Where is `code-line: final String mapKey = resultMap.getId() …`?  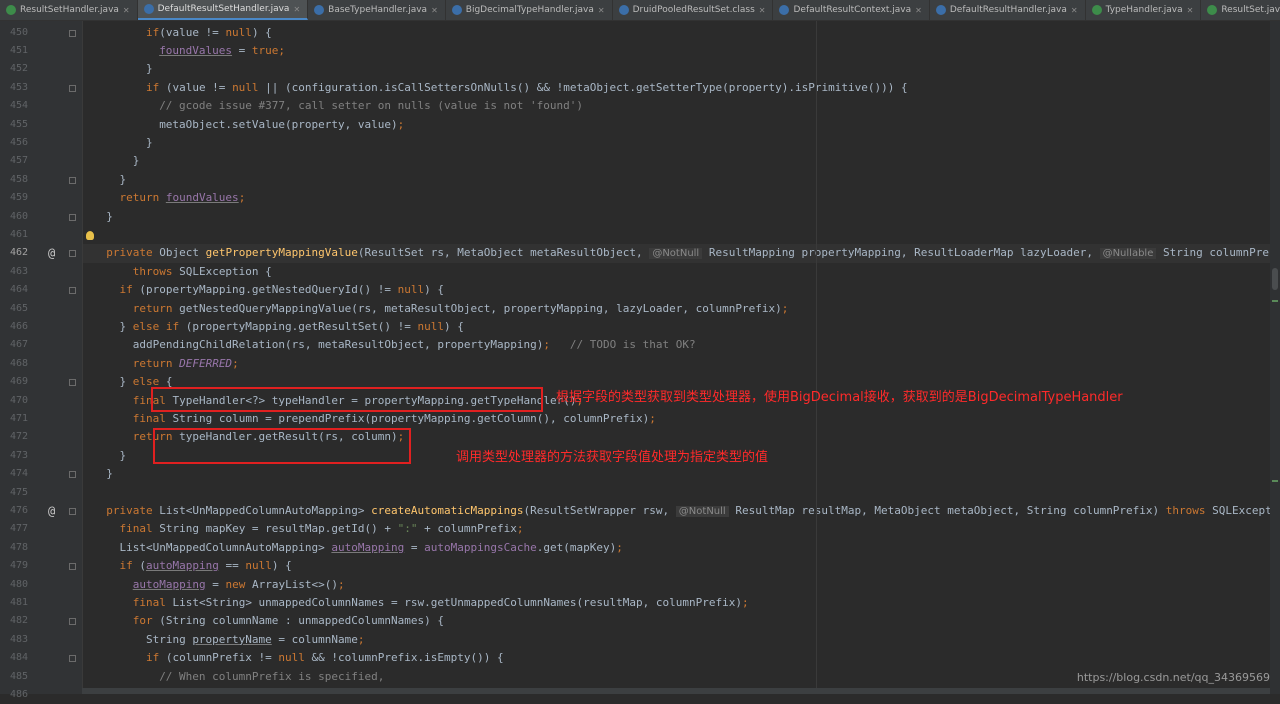
code-line: final String mapKey = resultMap.getId() … is located at coordinates (321, 529).